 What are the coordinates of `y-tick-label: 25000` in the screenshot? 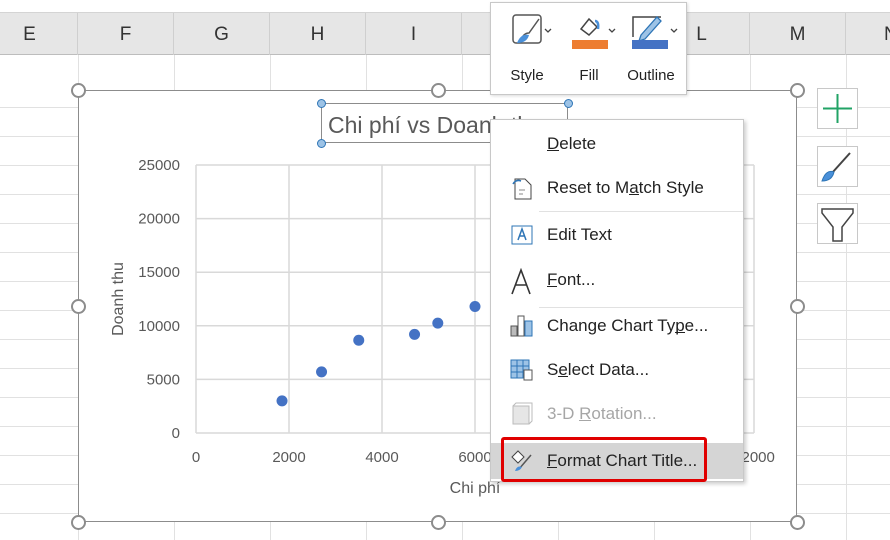 It's located at (159, 165).